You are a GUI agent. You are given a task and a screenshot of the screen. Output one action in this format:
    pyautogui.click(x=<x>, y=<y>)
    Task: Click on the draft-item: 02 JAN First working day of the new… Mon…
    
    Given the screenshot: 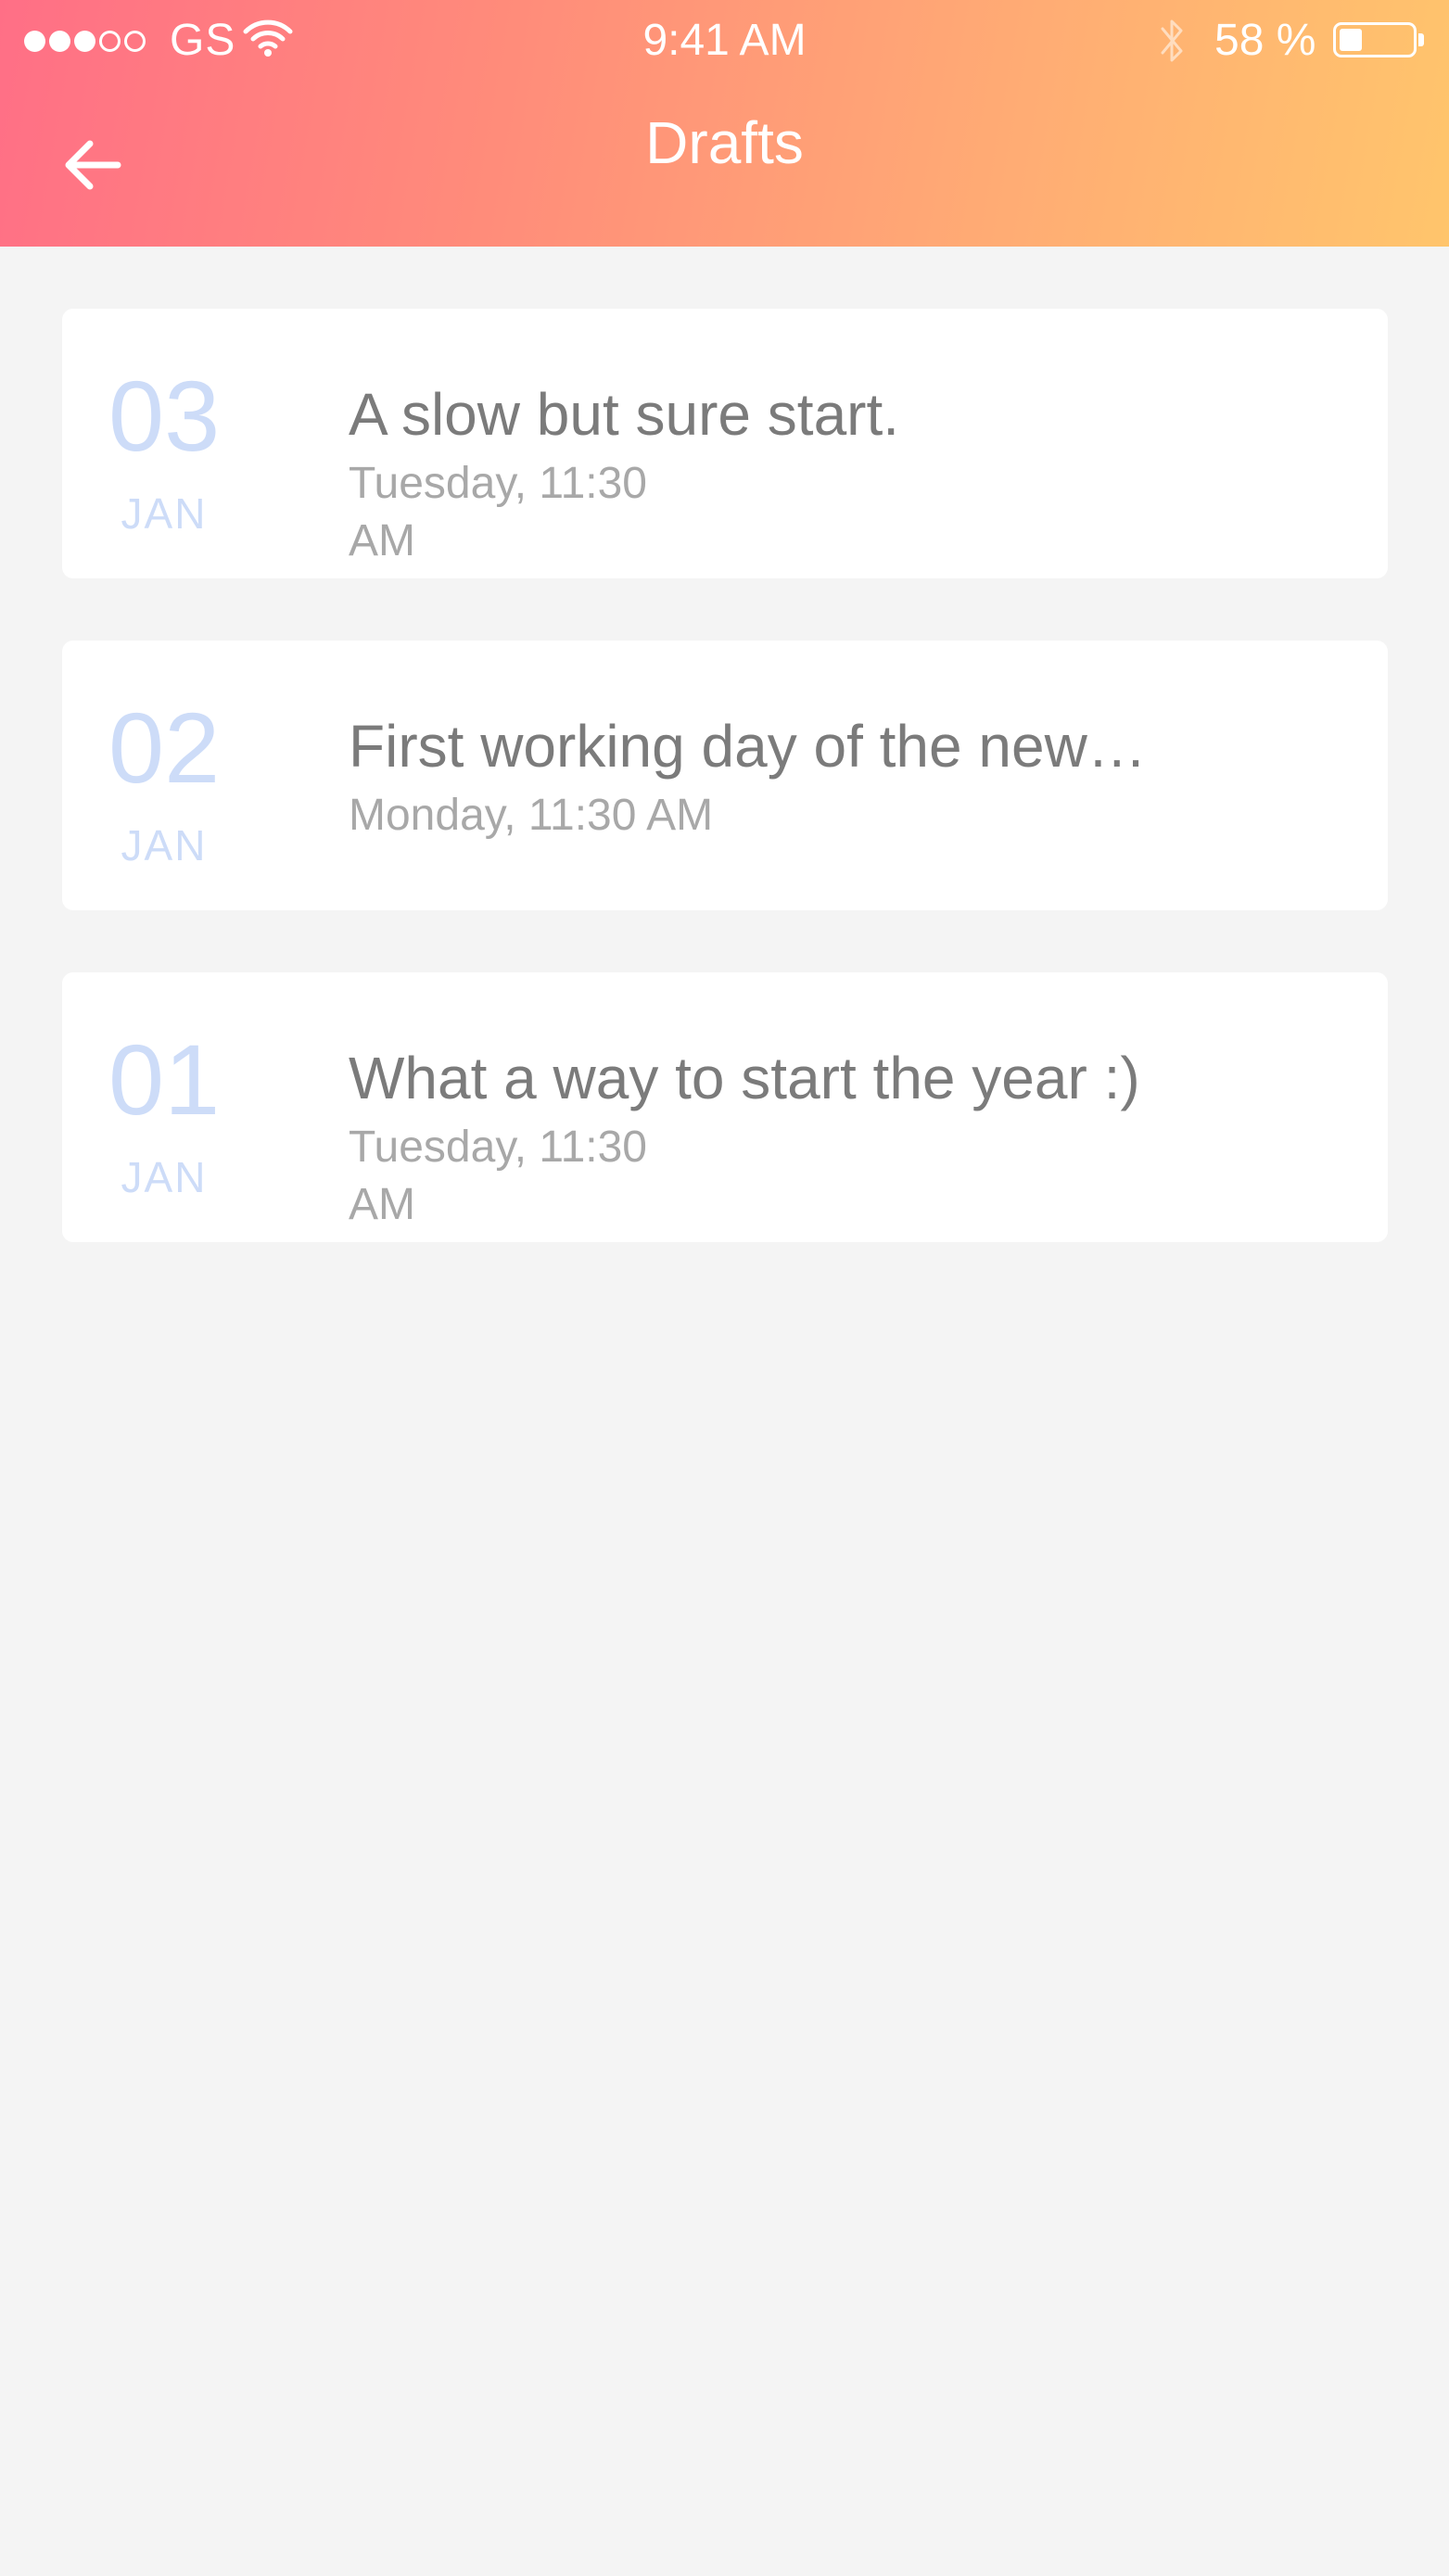 What is the action you would take?
    pyautogui.click(x=725, y=775)
    